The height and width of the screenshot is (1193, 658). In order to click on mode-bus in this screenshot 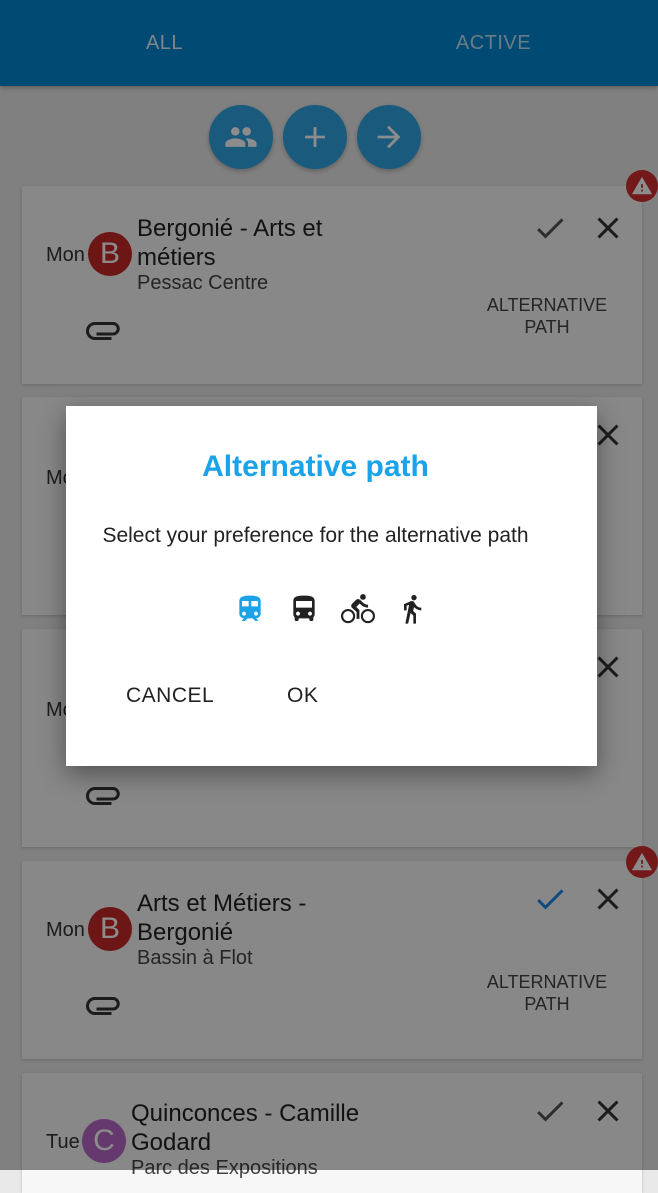, I will do `click(304, 609)`.